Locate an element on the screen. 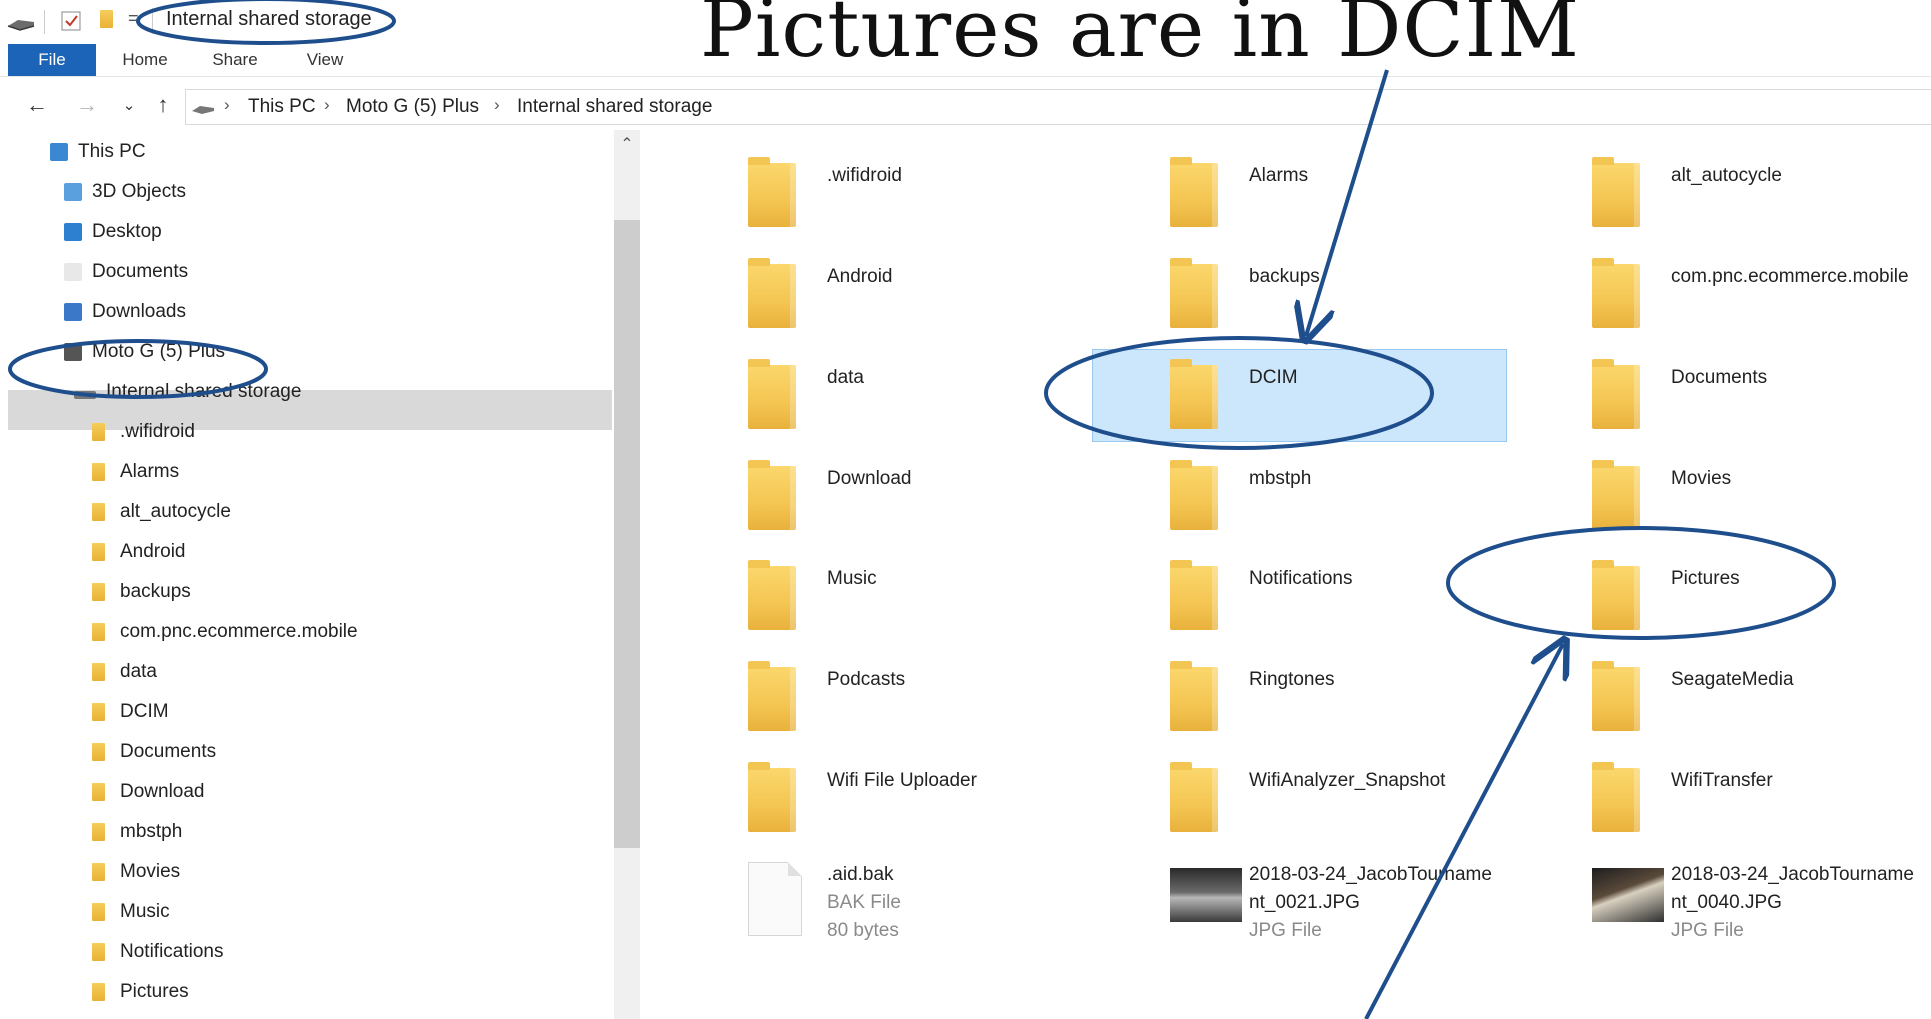  annotation-ellipse-pictures is located at coordinates (1641, 583).